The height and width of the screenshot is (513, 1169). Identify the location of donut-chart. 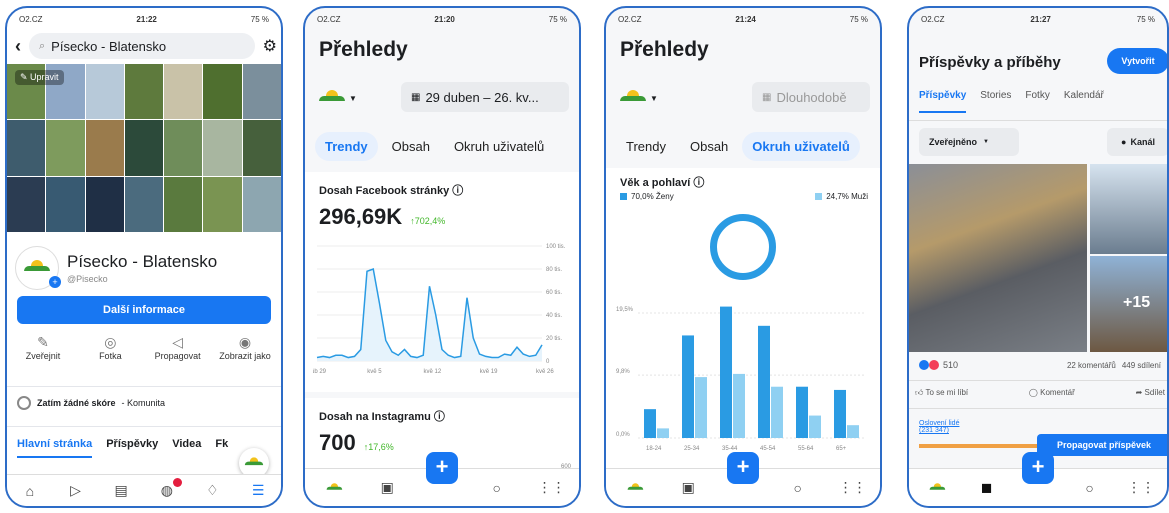
(743, 247).